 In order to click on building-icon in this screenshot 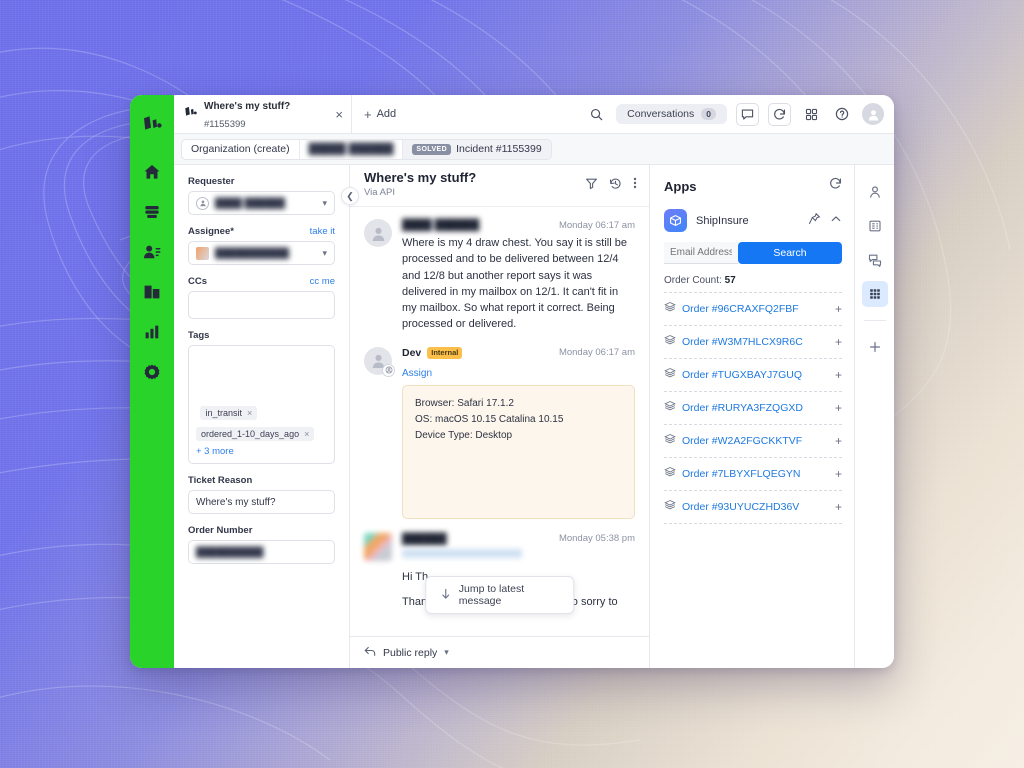, I will do `click(152, 292)`.